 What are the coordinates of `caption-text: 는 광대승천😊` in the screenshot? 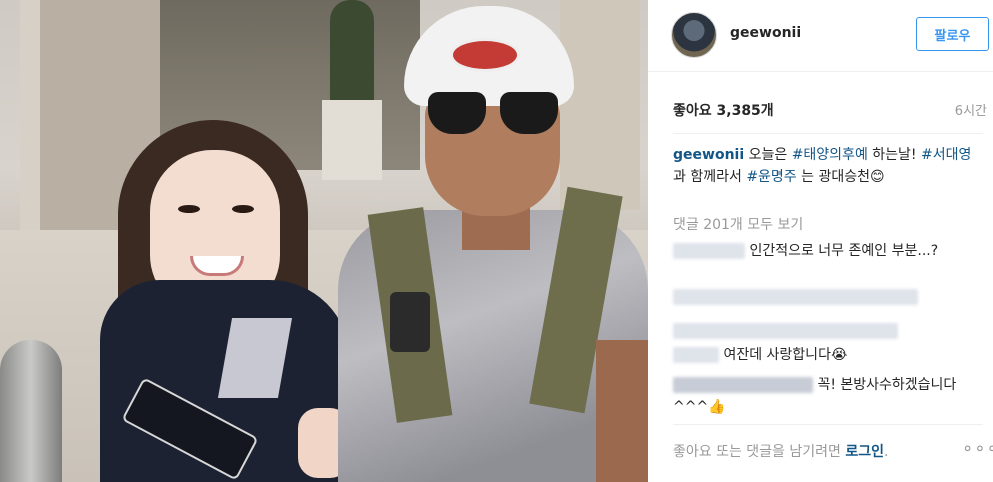 It's located at (840, 177).